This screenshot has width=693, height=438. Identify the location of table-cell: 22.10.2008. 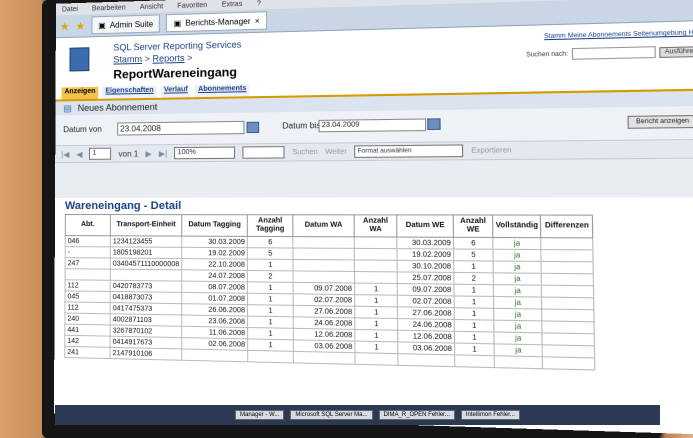
(214, 264).